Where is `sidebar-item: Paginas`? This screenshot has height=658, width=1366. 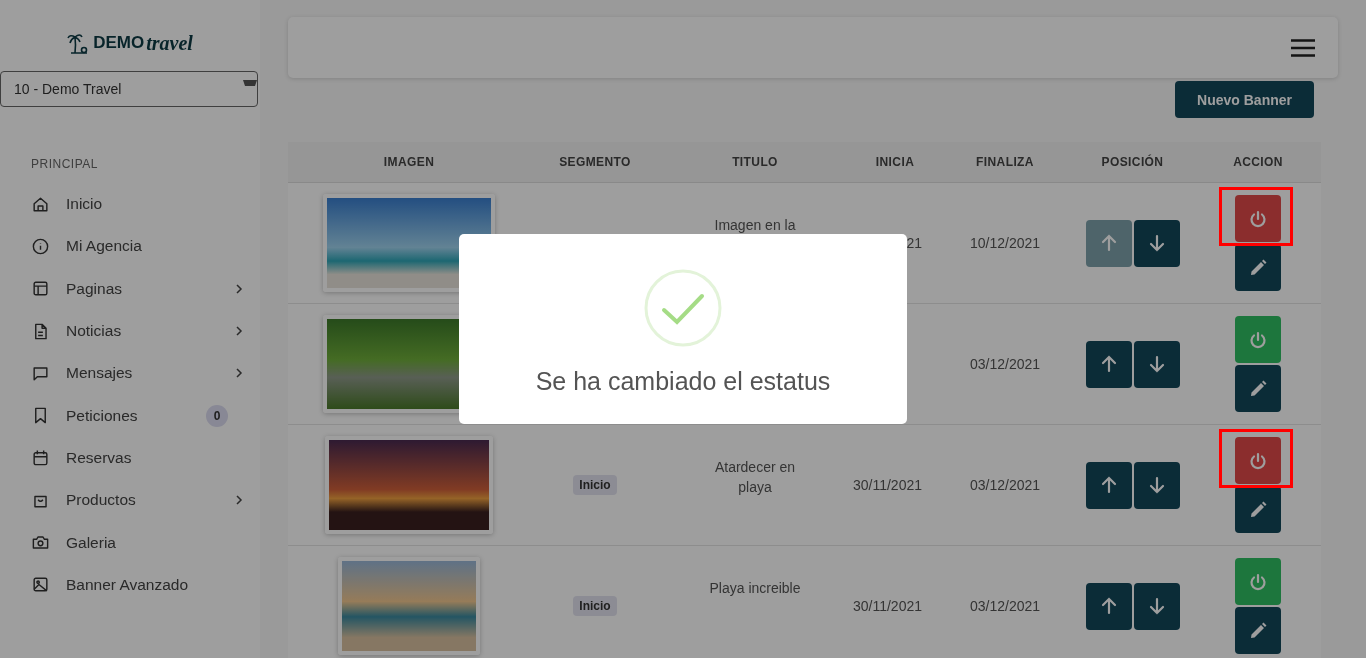 sidebar-item: Paginas is located at coordinates (94, 288).